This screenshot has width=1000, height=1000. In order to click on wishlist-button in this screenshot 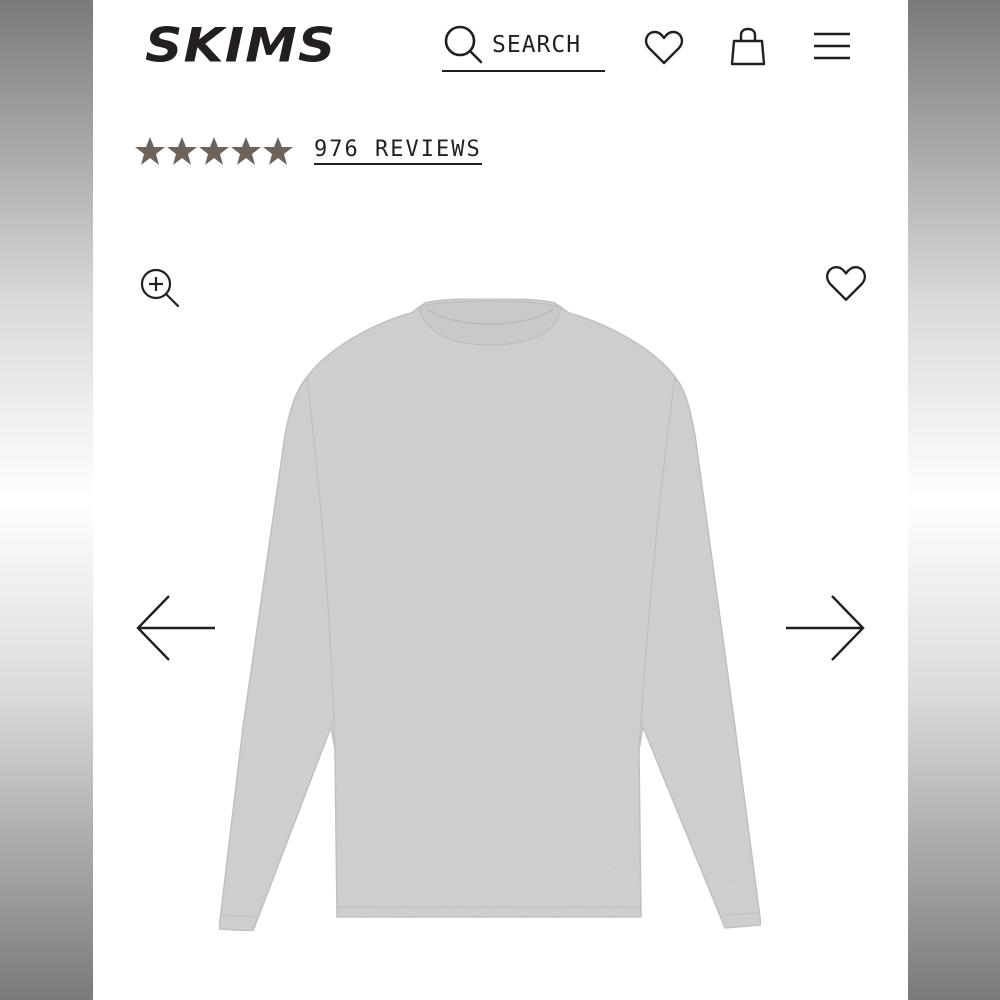, I will do `click(664, 50)`.